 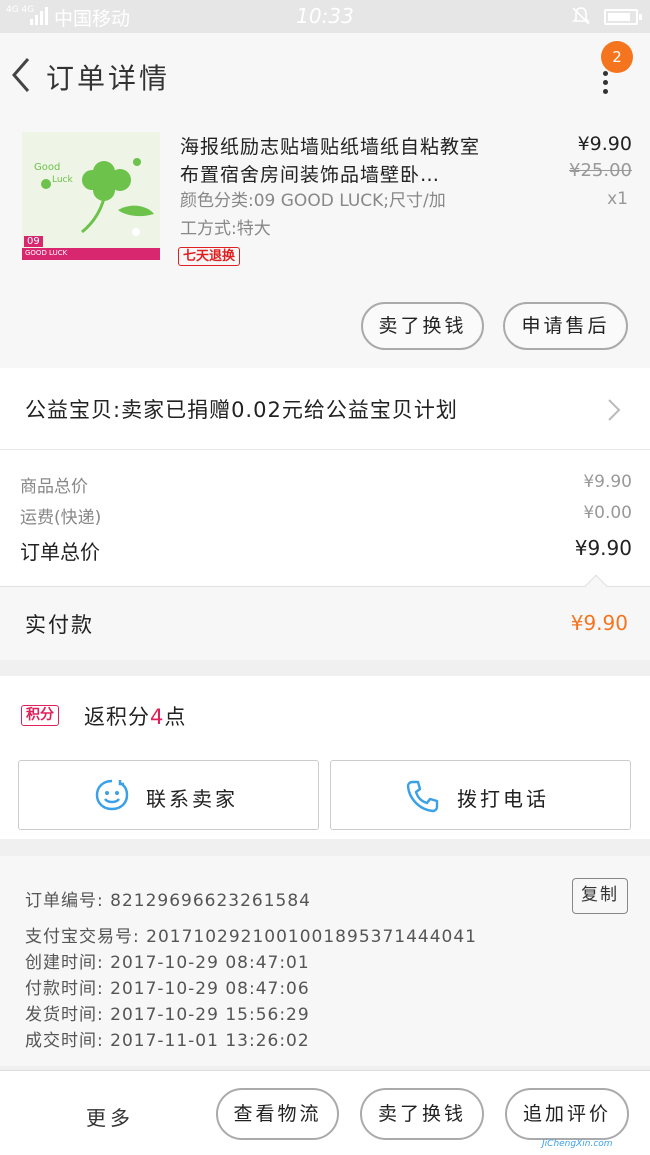 What do you see at coordinates (600, 170) in the screenshot?
I see `original-price: ¥25.00` at bounding box center [600, 170].